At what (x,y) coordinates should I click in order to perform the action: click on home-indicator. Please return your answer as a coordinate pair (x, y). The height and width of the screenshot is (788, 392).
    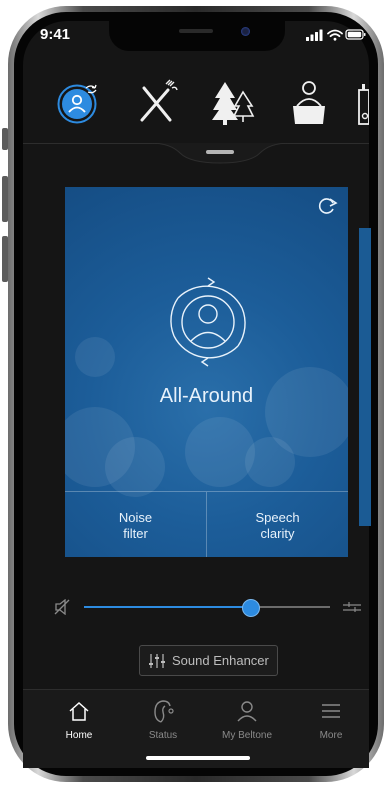
    Looking at the image, I should click on (198, 758).